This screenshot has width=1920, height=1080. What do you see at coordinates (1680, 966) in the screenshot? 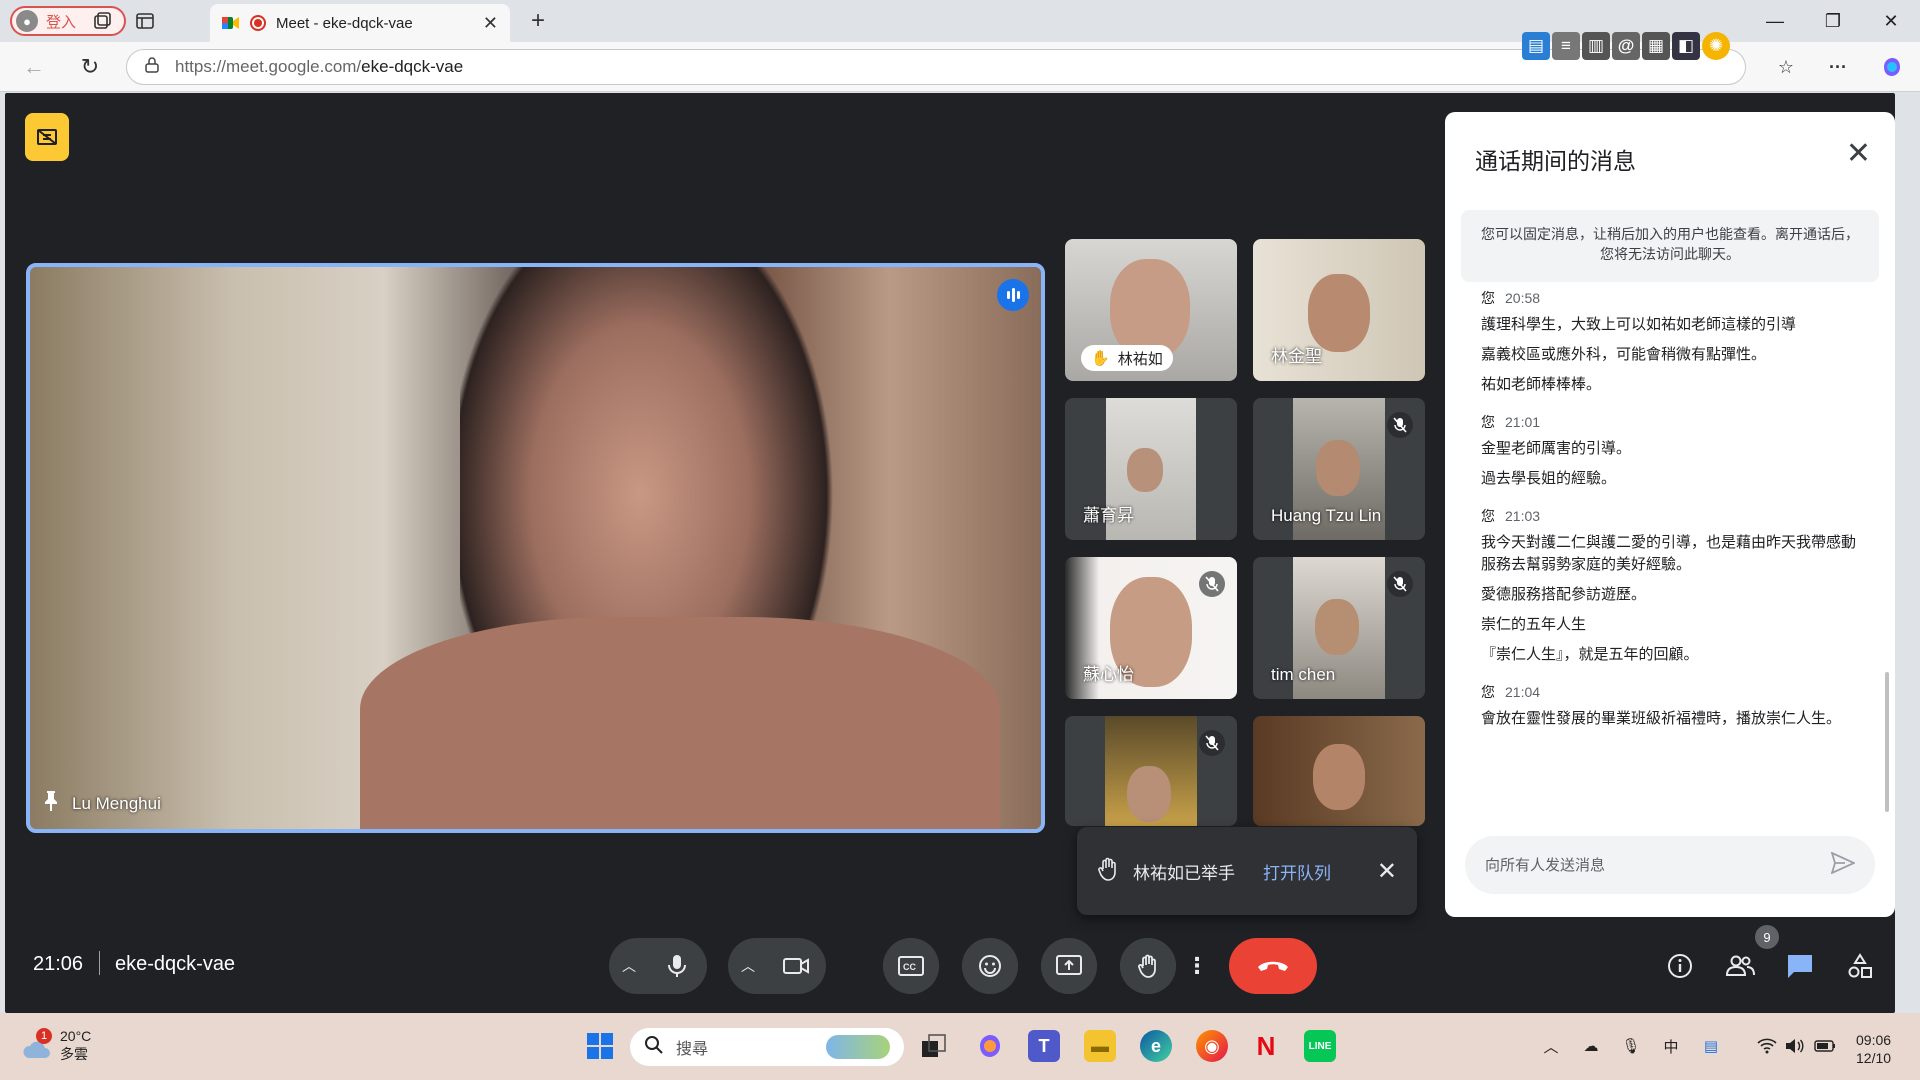
I see `meeting-info-icon` at bounding box center [1680, 966].